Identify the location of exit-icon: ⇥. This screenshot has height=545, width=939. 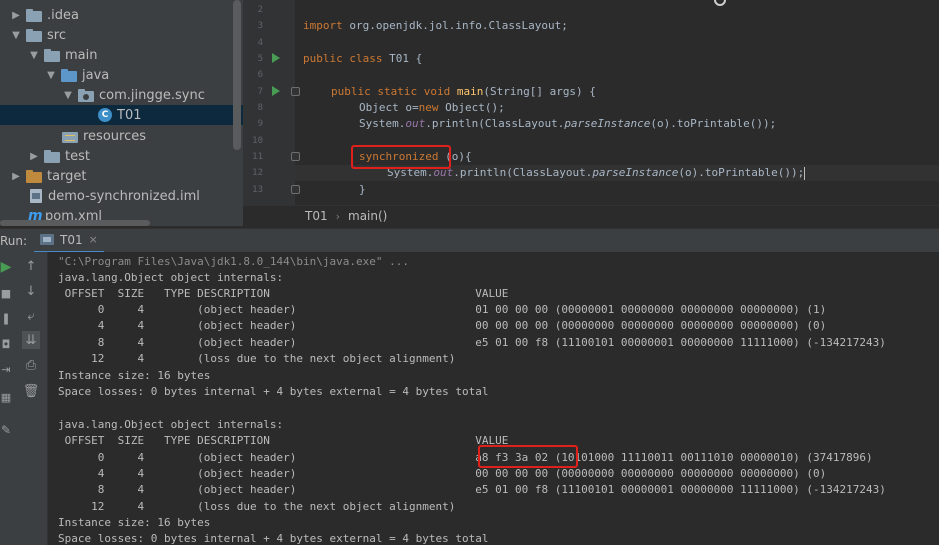
(7, 369).